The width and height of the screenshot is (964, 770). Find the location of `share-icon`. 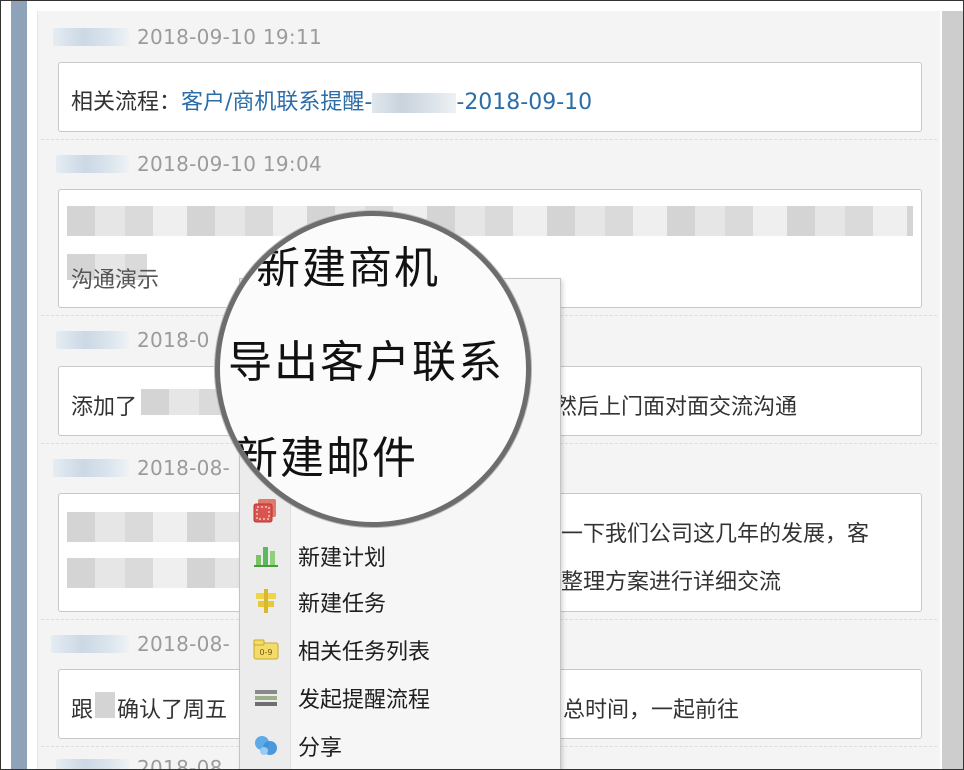

share-icon is located at coordinates (266, 745).